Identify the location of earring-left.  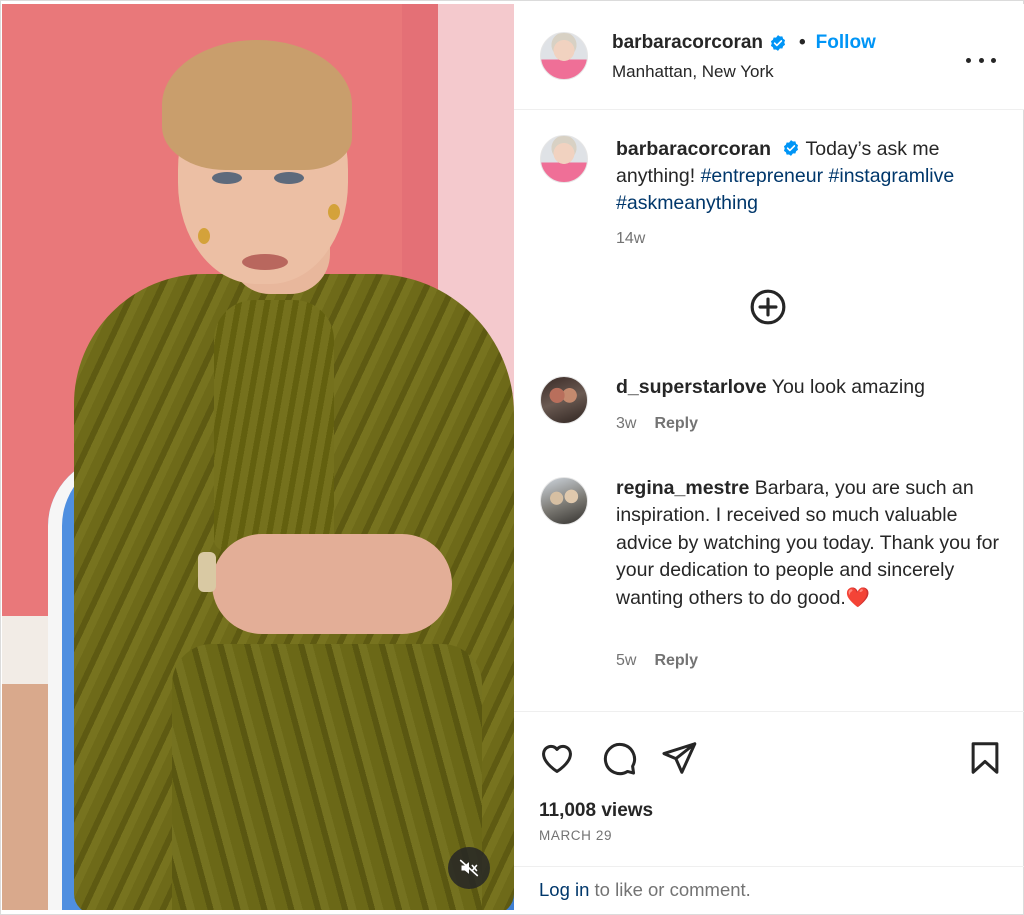
(204, 236).